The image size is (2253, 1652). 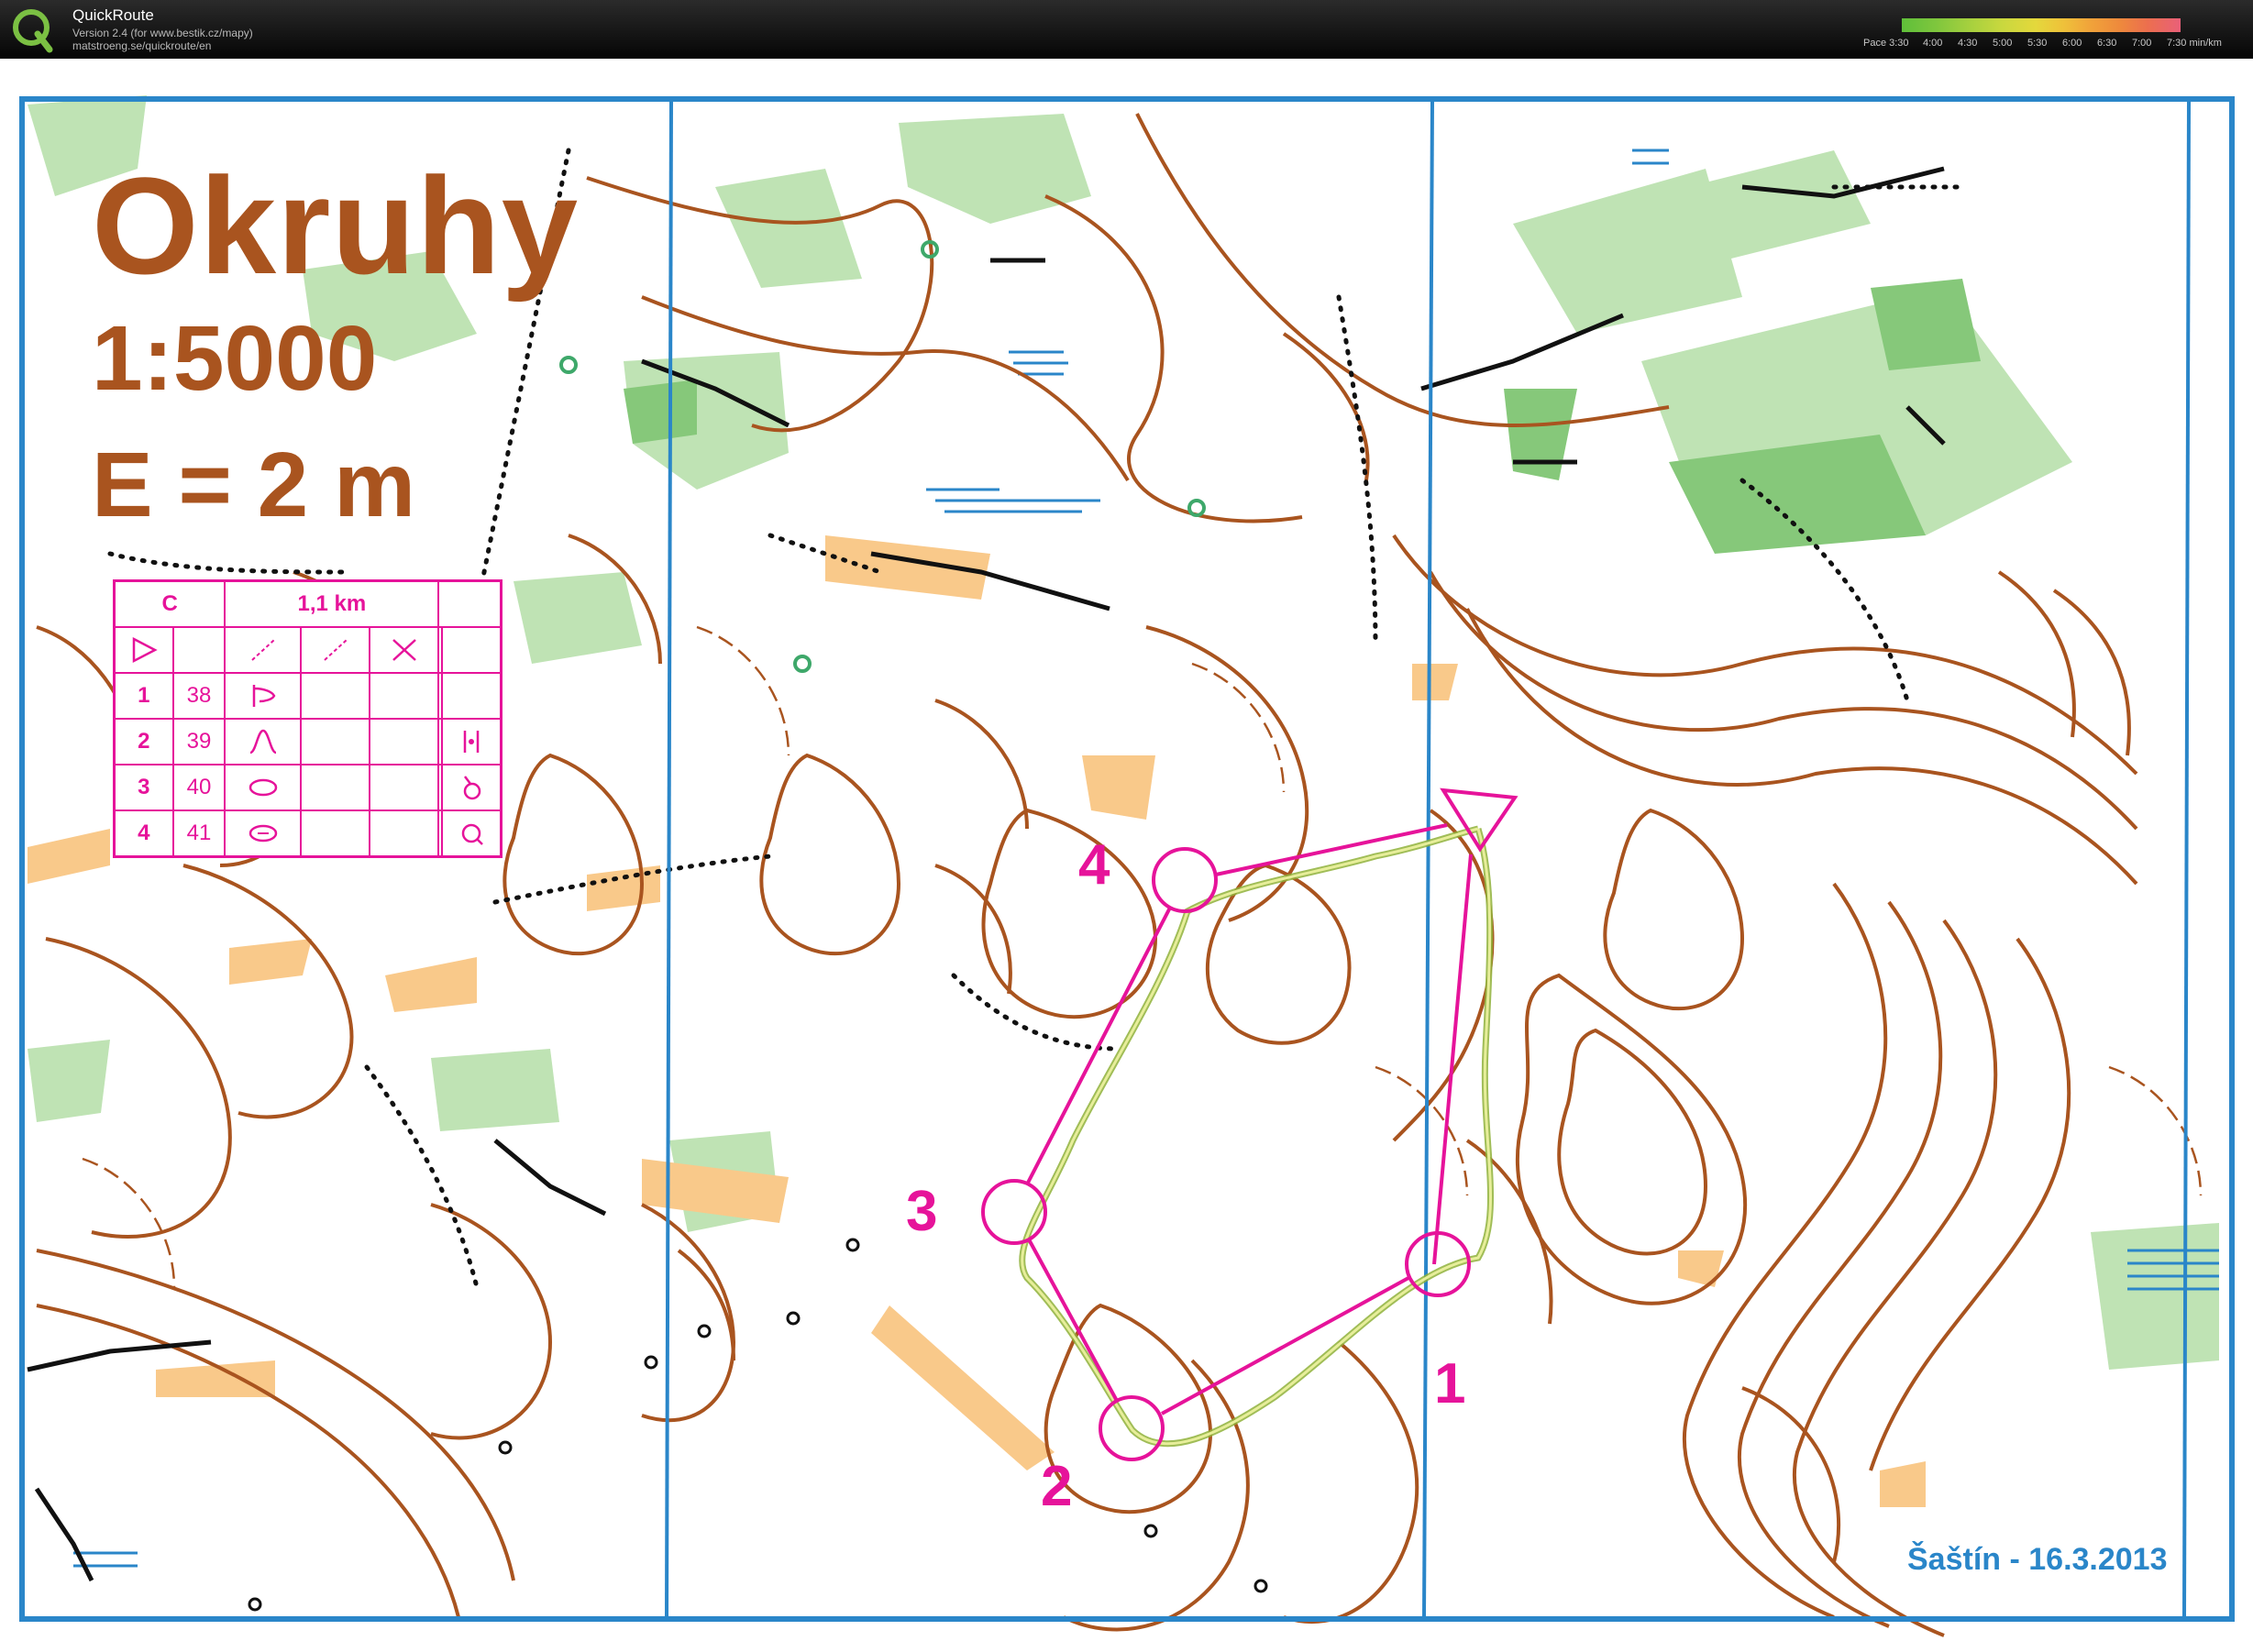 I want to click on pace-label: Pace 3:30, so click(x=1886, y=43).